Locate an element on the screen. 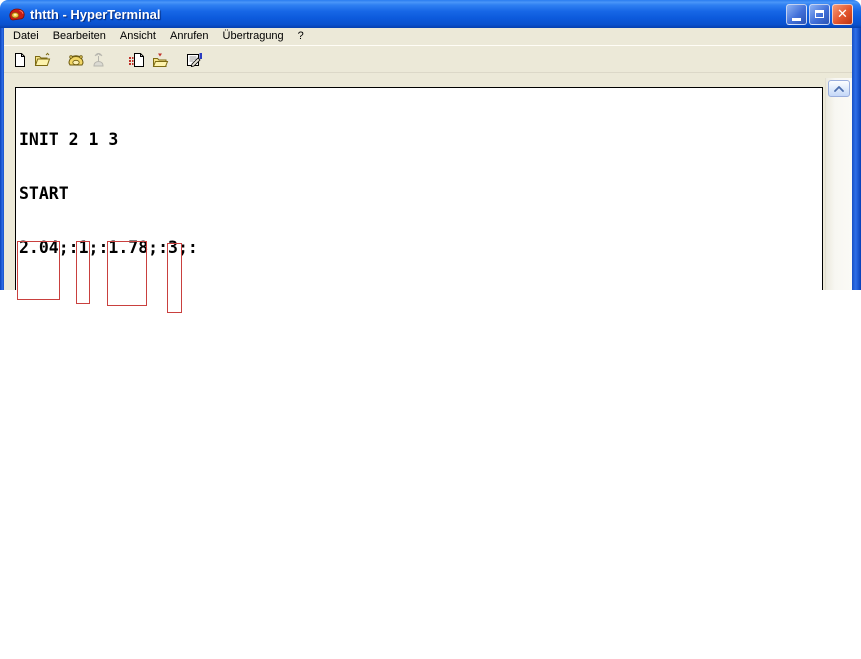  window-controls: ✕ is located at coordinates (819, 14).